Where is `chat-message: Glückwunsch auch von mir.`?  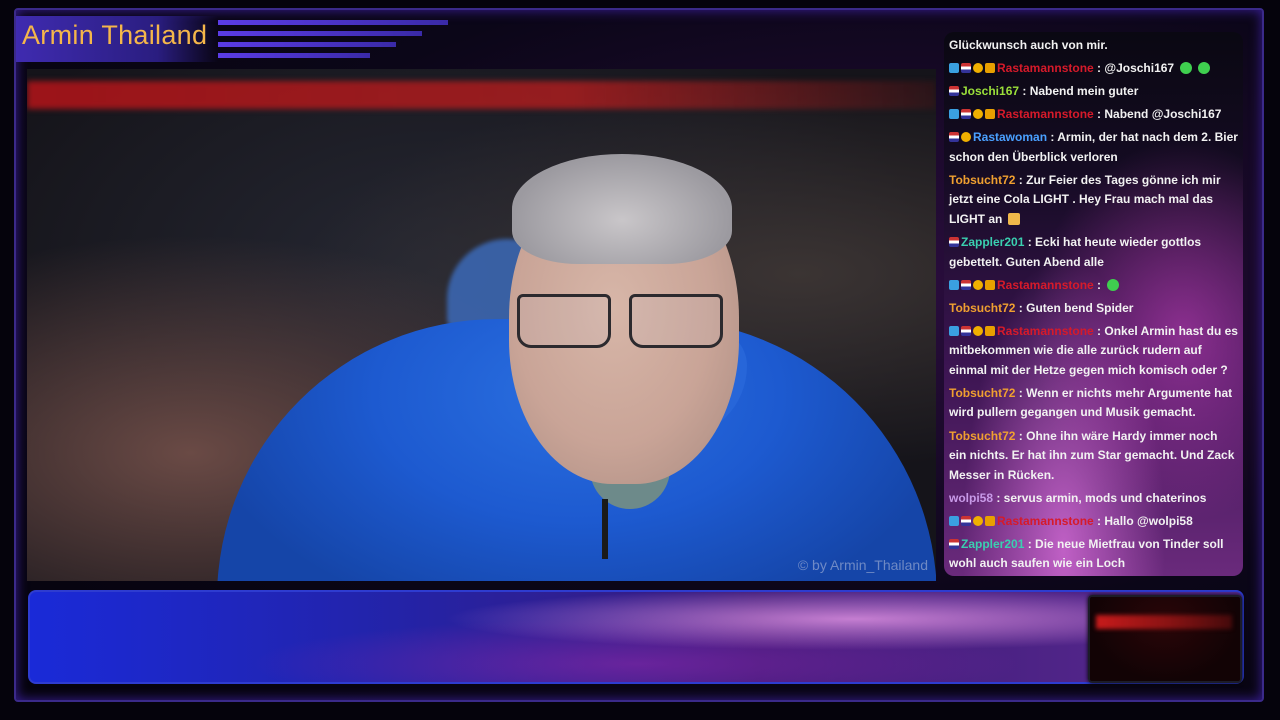
chat-message: Glückwunsch auch von mir. is located at coordinates (1093, 46).